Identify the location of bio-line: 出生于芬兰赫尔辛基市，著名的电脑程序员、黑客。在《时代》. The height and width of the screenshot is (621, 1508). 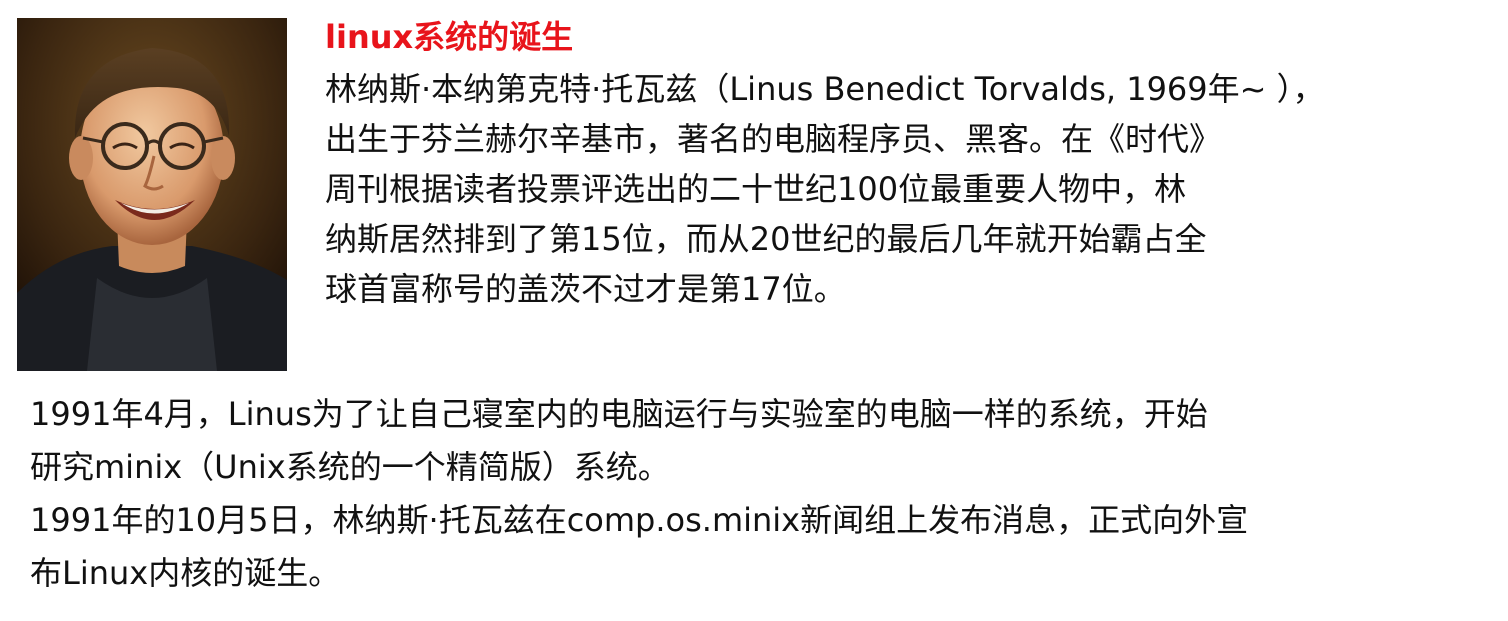
(773, 139).